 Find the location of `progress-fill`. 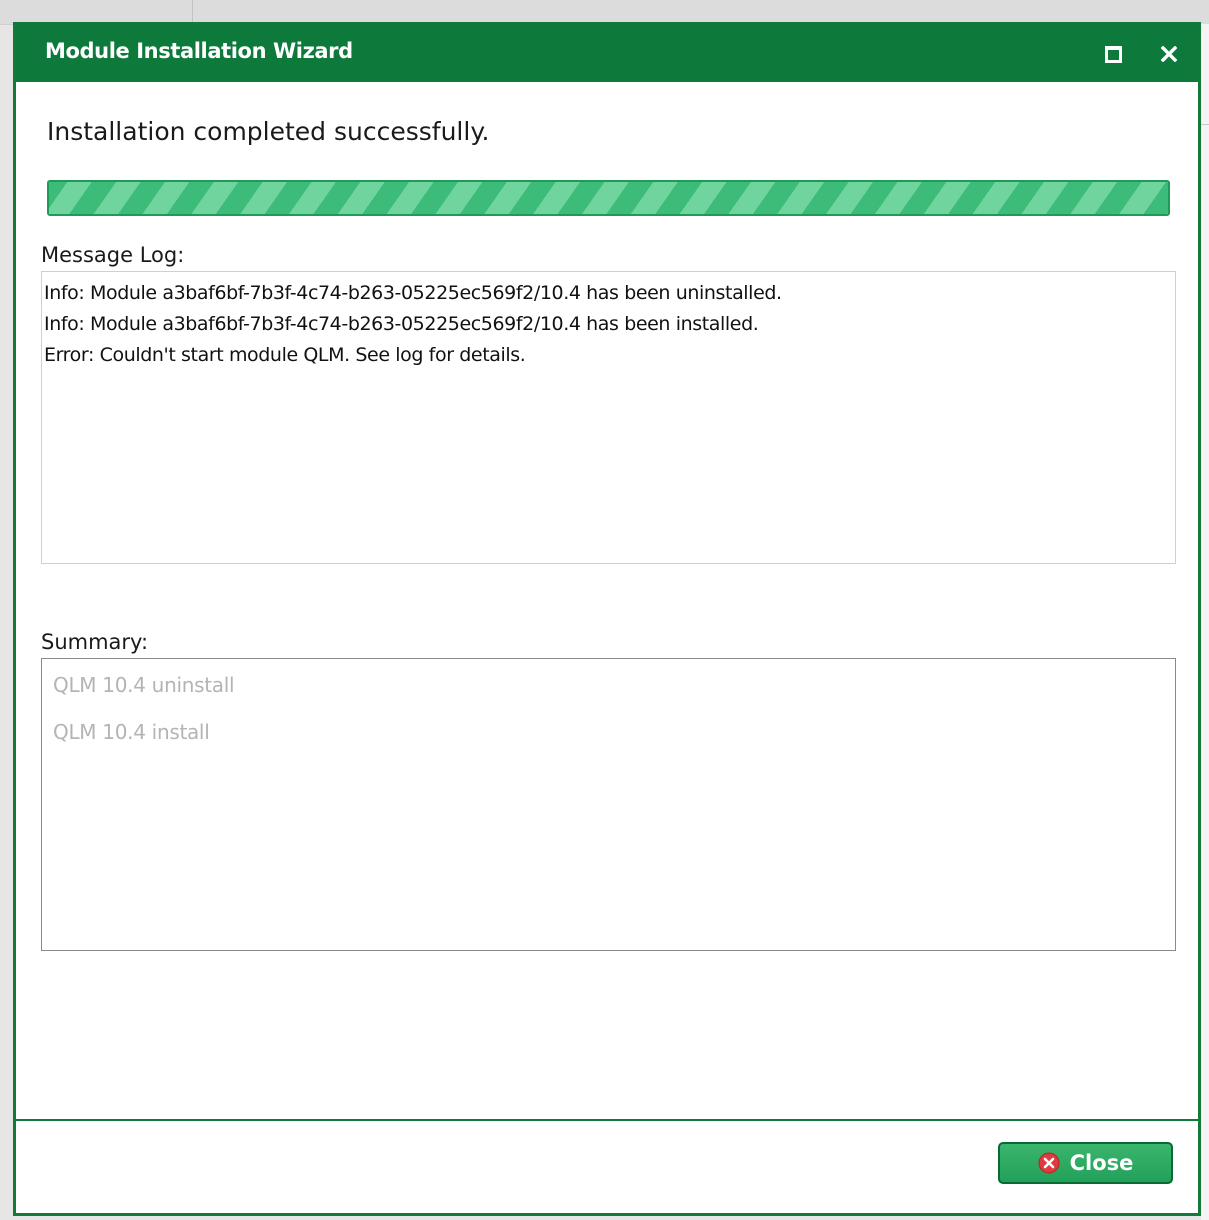

progress-fill is located at coordinates (608, 198).